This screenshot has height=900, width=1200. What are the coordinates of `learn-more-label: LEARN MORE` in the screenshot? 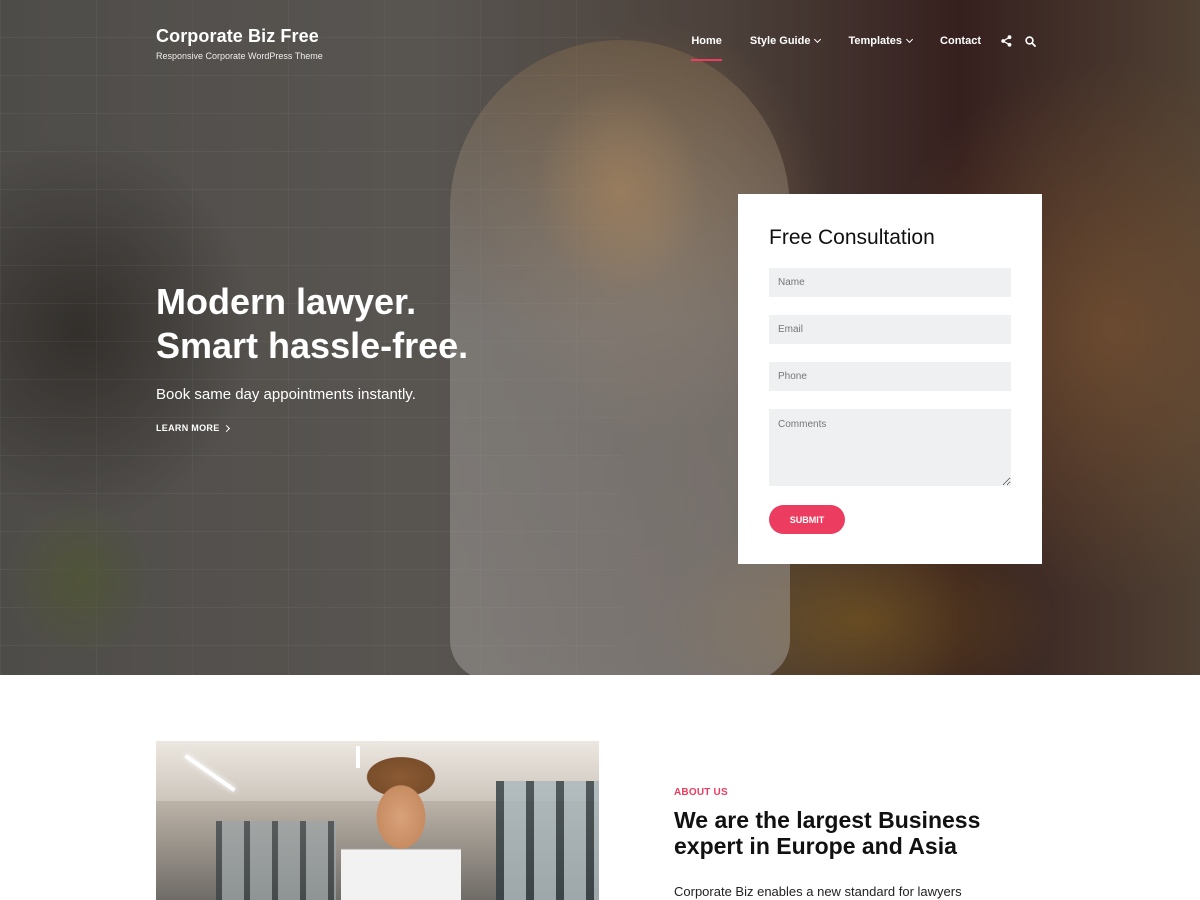 It's located at (188, 428).